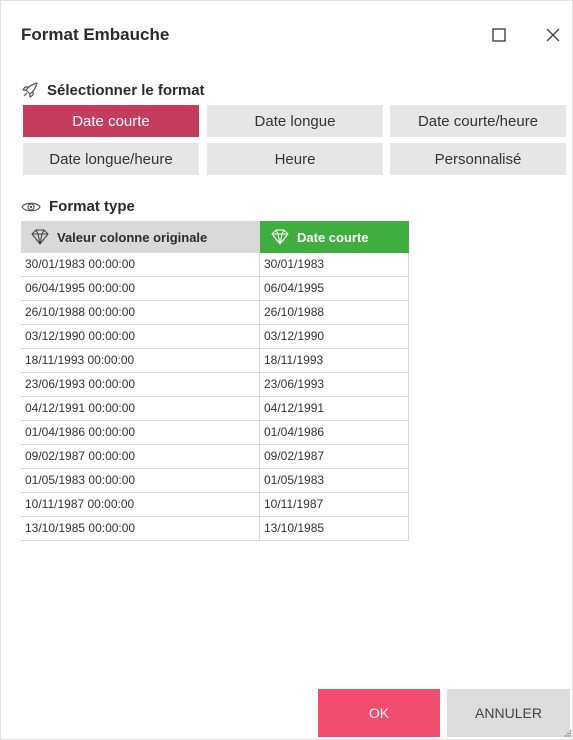 Image resolution: width=573 pixels, height=740 pixels. Describe the element at coordinates (334, 457) in the screenshot. I see `cell-formatted-value: 09/02/1987` at that location.